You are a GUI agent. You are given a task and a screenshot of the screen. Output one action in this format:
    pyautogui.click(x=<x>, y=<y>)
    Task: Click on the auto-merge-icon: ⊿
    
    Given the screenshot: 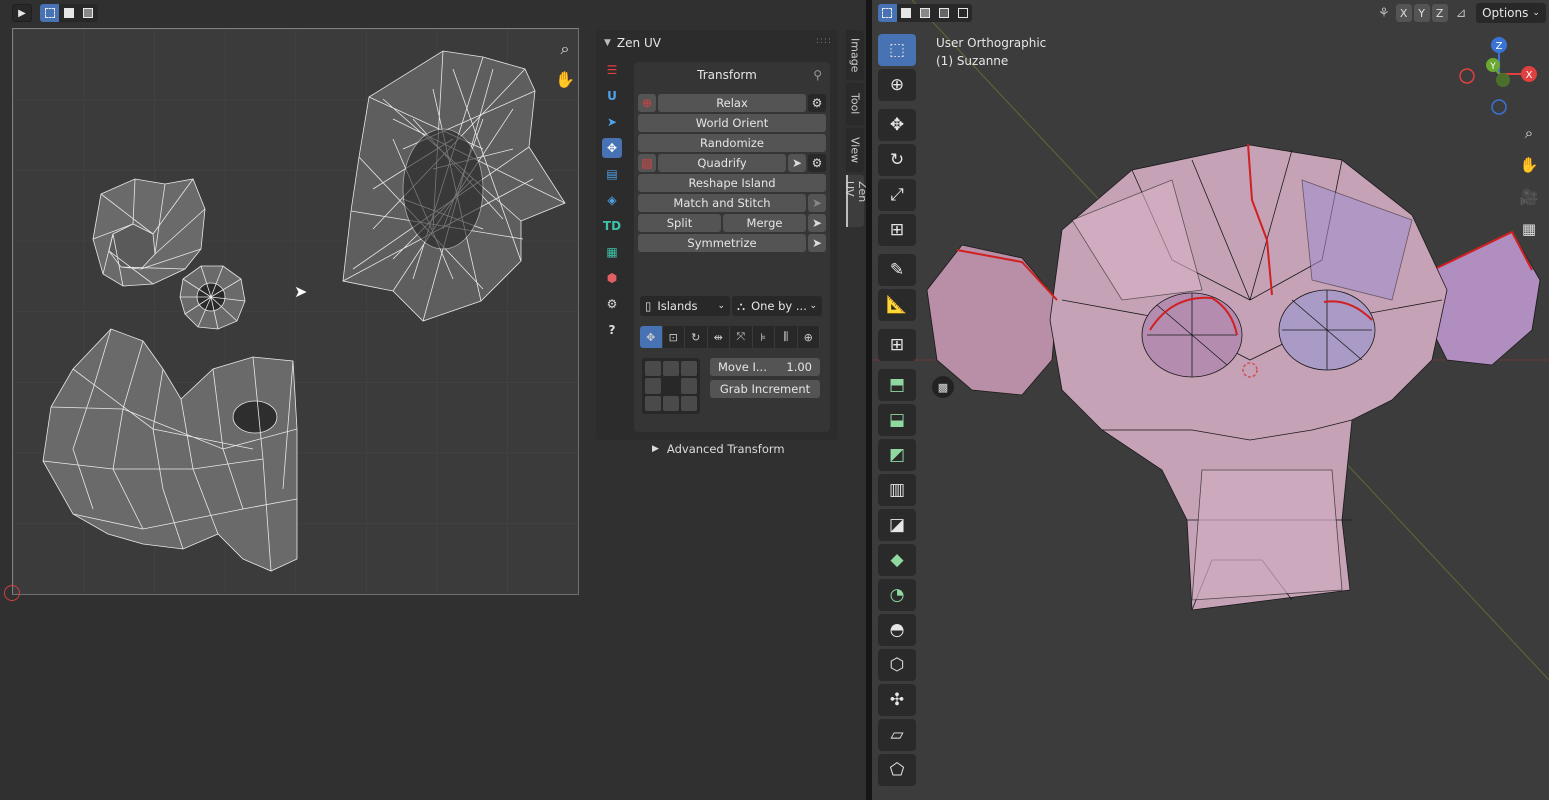 What is the action you would take?
    pyautogui.click(x=1461, y=13)
    